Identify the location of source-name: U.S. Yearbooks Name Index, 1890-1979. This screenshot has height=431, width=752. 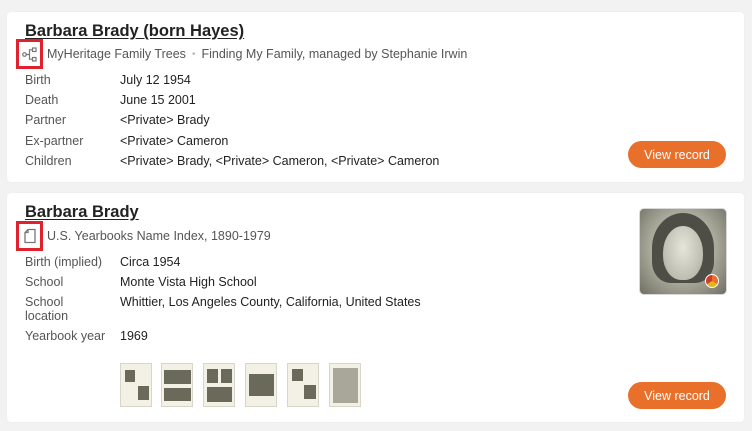
(159, 236).